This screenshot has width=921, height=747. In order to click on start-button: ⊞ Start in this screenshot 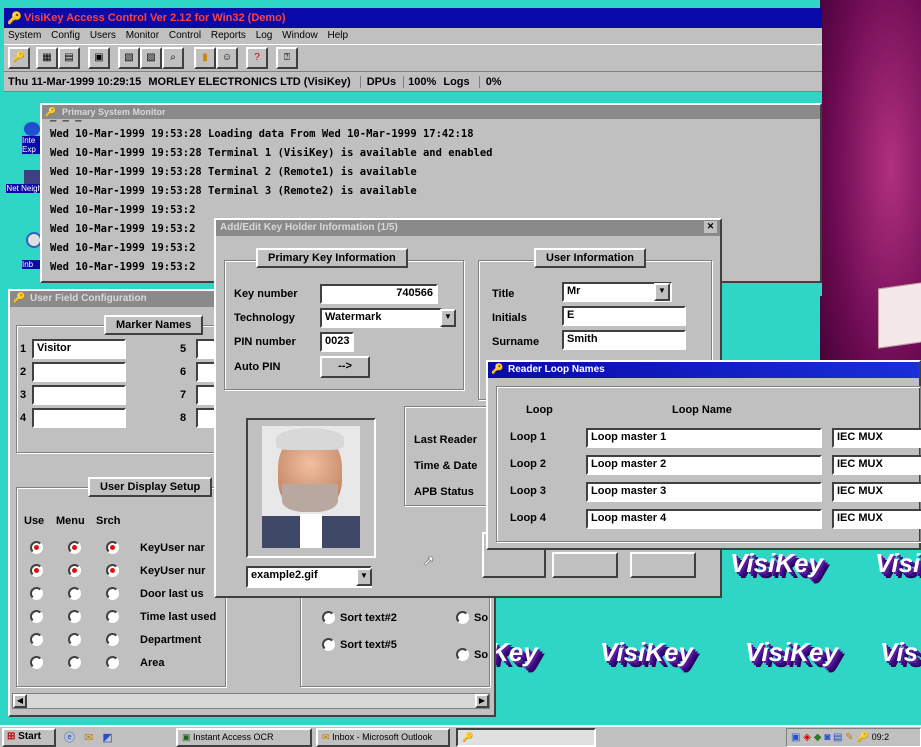, I will do `click(29, 737)`.